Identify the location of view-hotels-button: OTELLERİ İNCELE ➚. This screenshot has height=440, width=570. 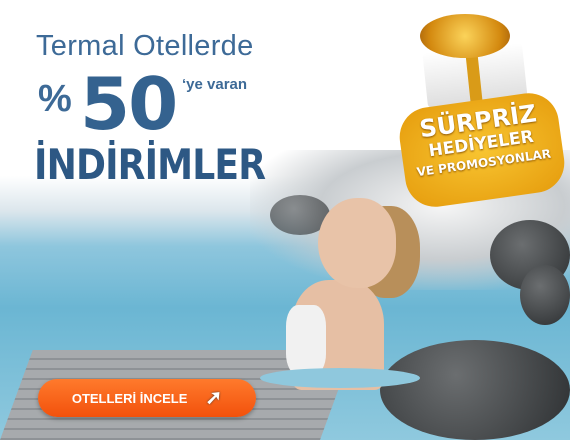
(147, 398).